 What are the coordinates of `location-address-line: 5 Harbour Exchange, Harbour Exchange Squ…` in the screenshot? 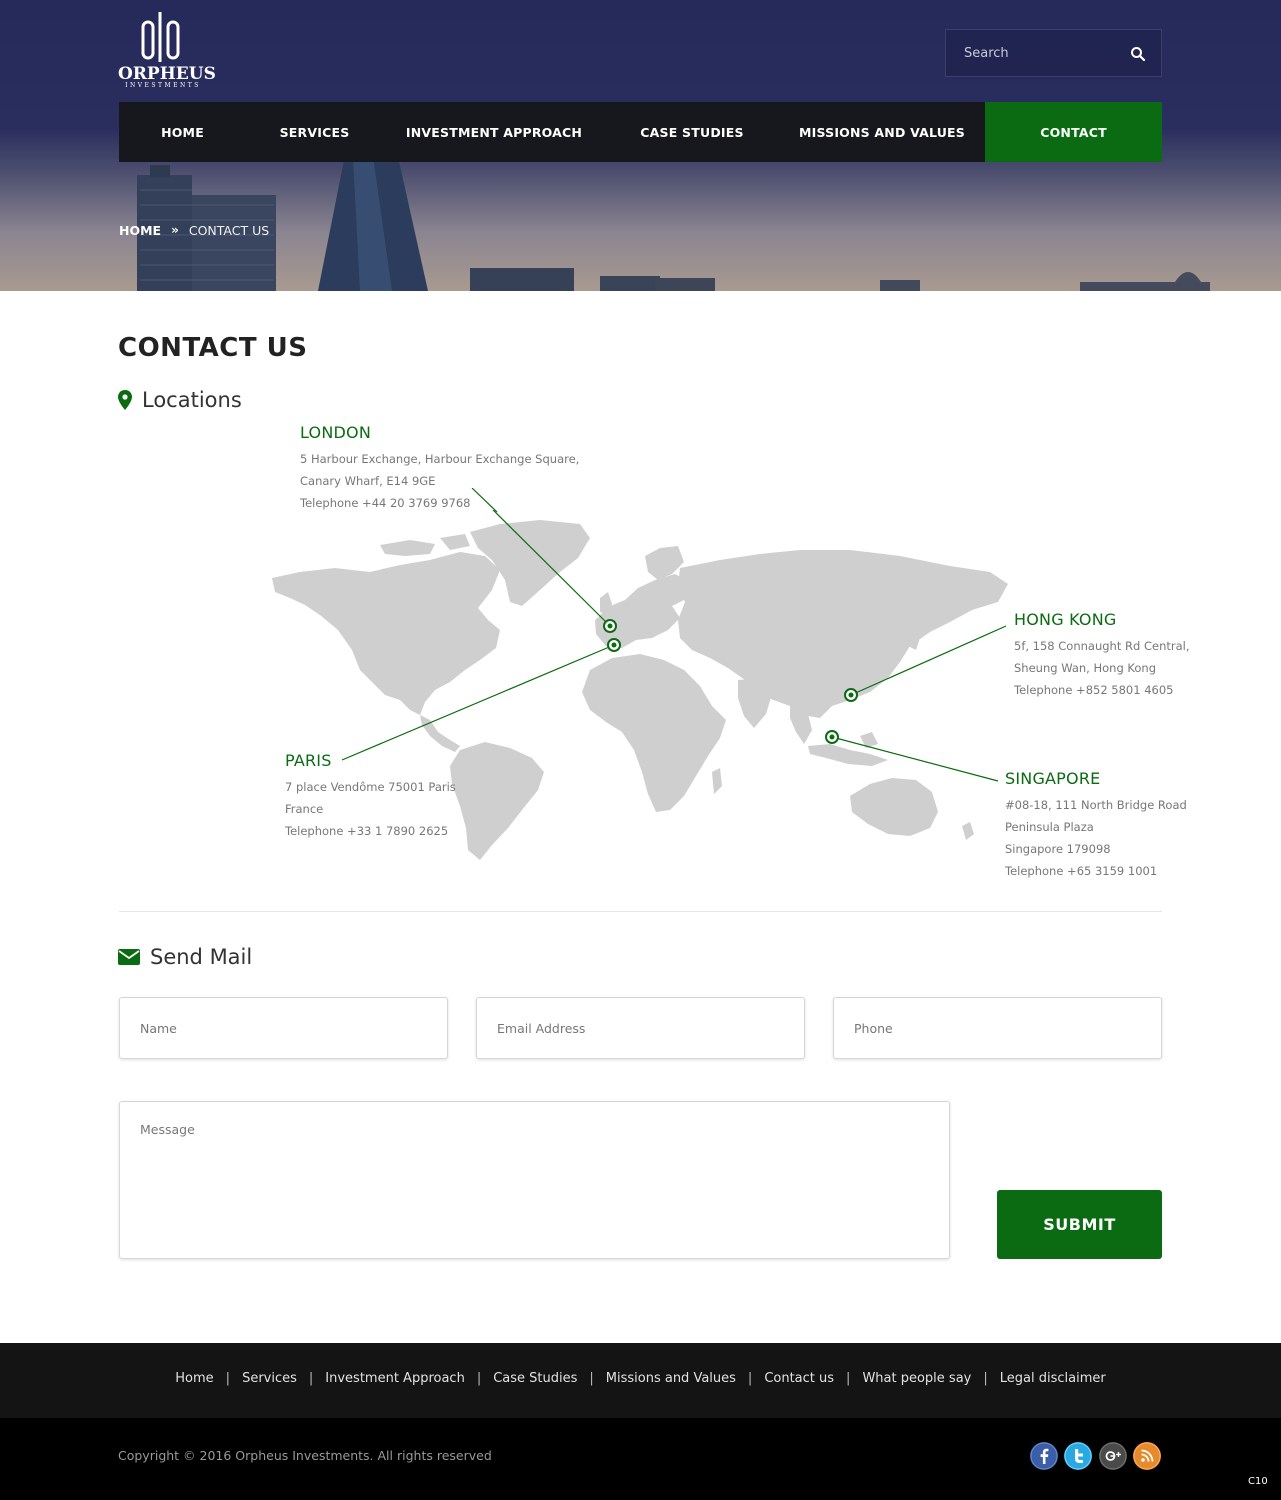 It's located at (440, 459).